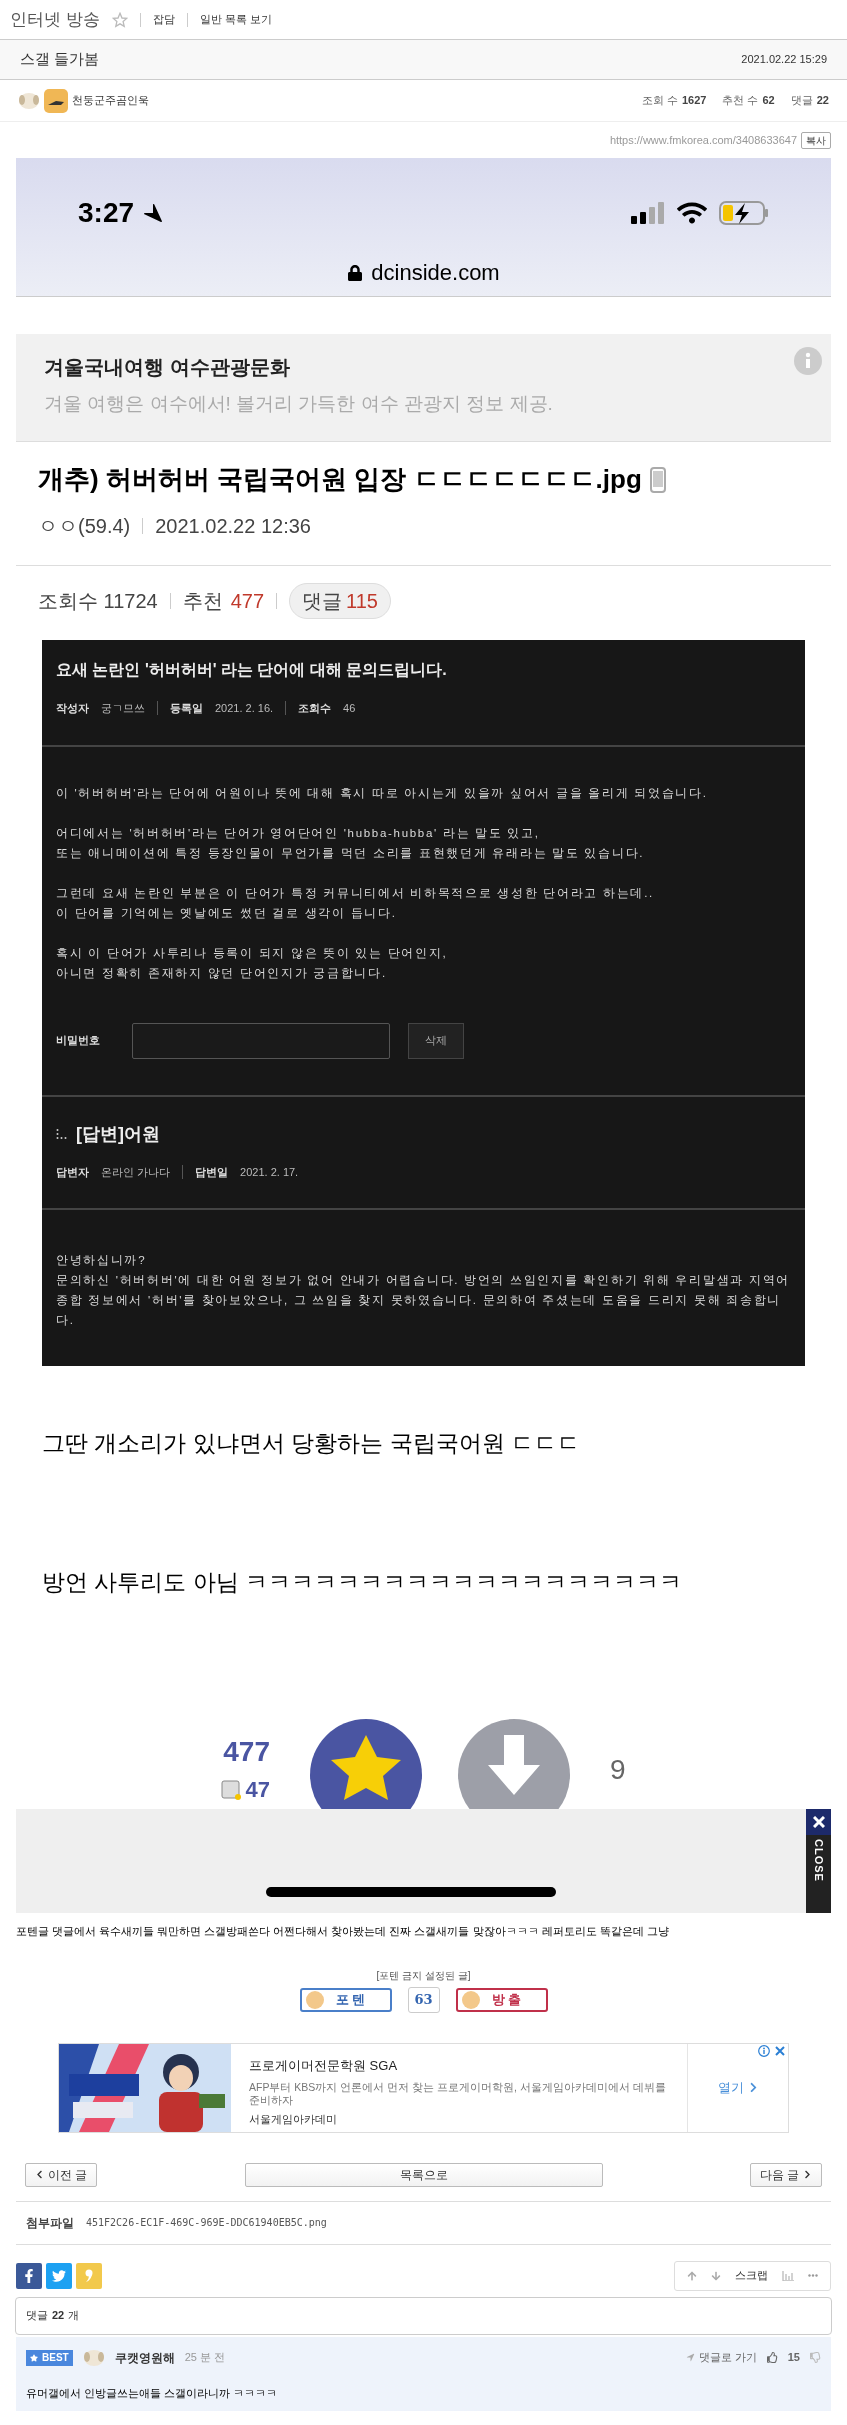 Image resolution: width=847 pixels, height=2425 pixels. Describe the element at coordinates (50, 2223) in the screenshot. I see `attachment-label: 첨부파일` at that location.